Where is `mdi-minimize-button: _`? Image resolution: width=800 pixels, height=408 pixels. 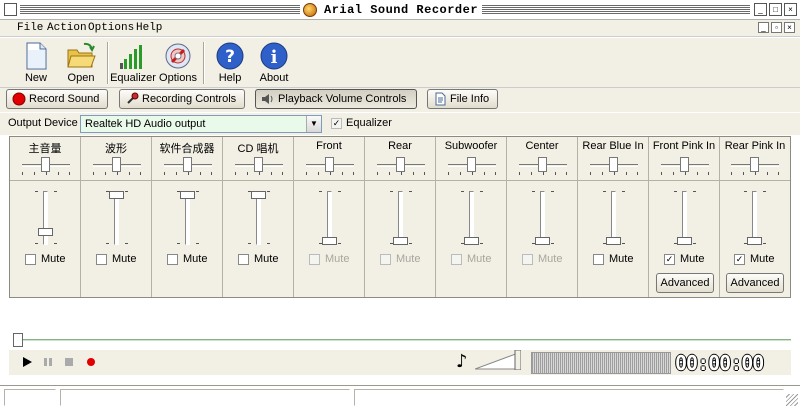
mdi-minimize-button: _ is located at coordinates (763, 27).